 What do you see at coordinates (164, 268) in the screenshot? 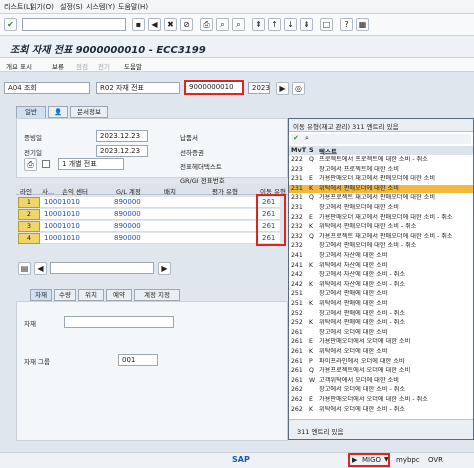
I see `grid-next-icon: ▶` at bounding box center [164, 268].